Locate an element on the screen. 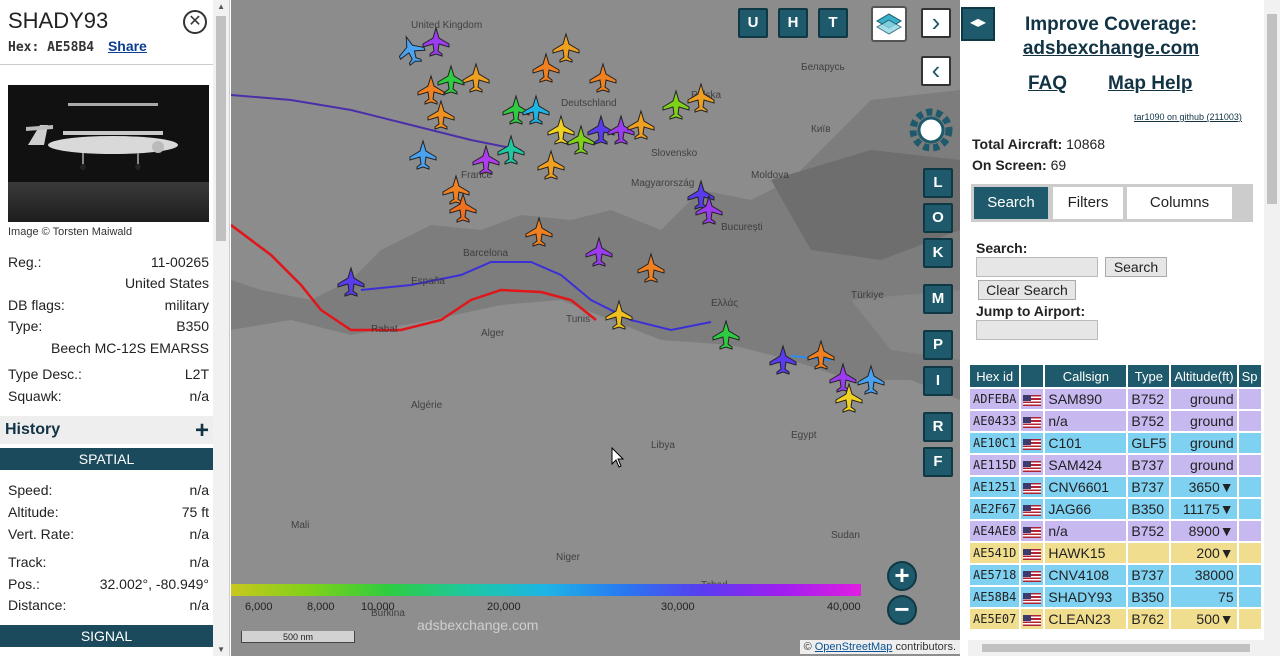 The width and height of the screenshot is (1280, 656). search-button: Search is located at coordinates (1136, 267).